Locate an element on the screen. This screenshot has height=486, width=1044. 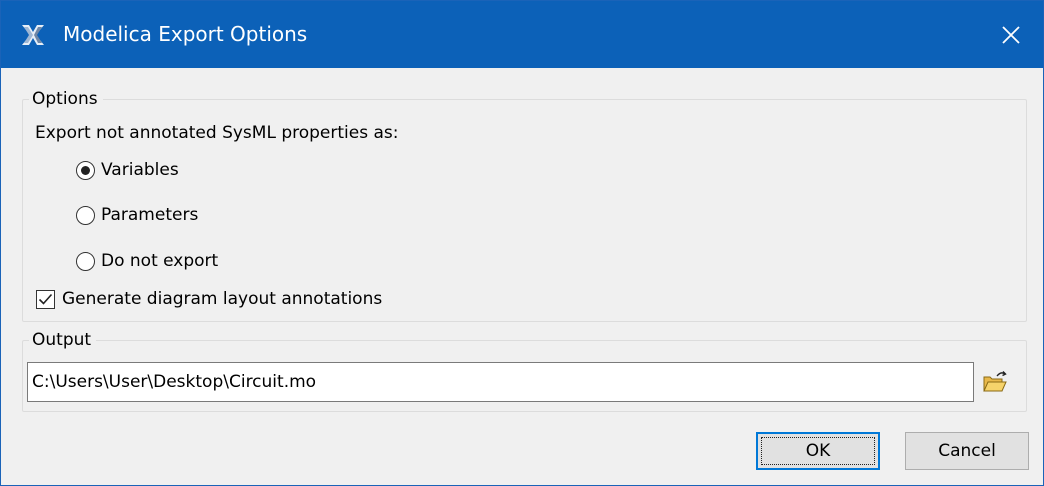
radio-do-not-export: Do not export is located at coordinates (147, 261).